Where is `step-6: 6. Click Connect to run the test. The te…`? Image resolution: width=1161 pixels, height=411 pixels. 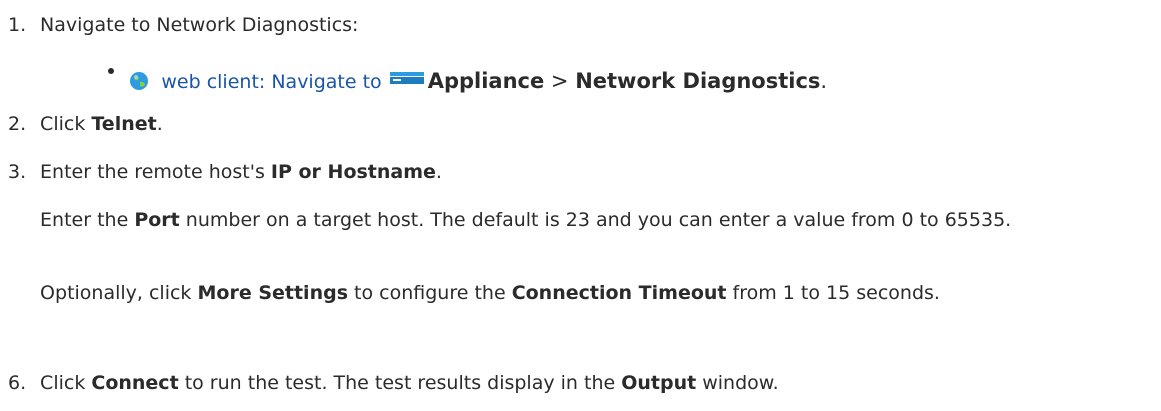
step-6: 6. Click Connect to run the test. The te… is located at coordinates (393, 383).